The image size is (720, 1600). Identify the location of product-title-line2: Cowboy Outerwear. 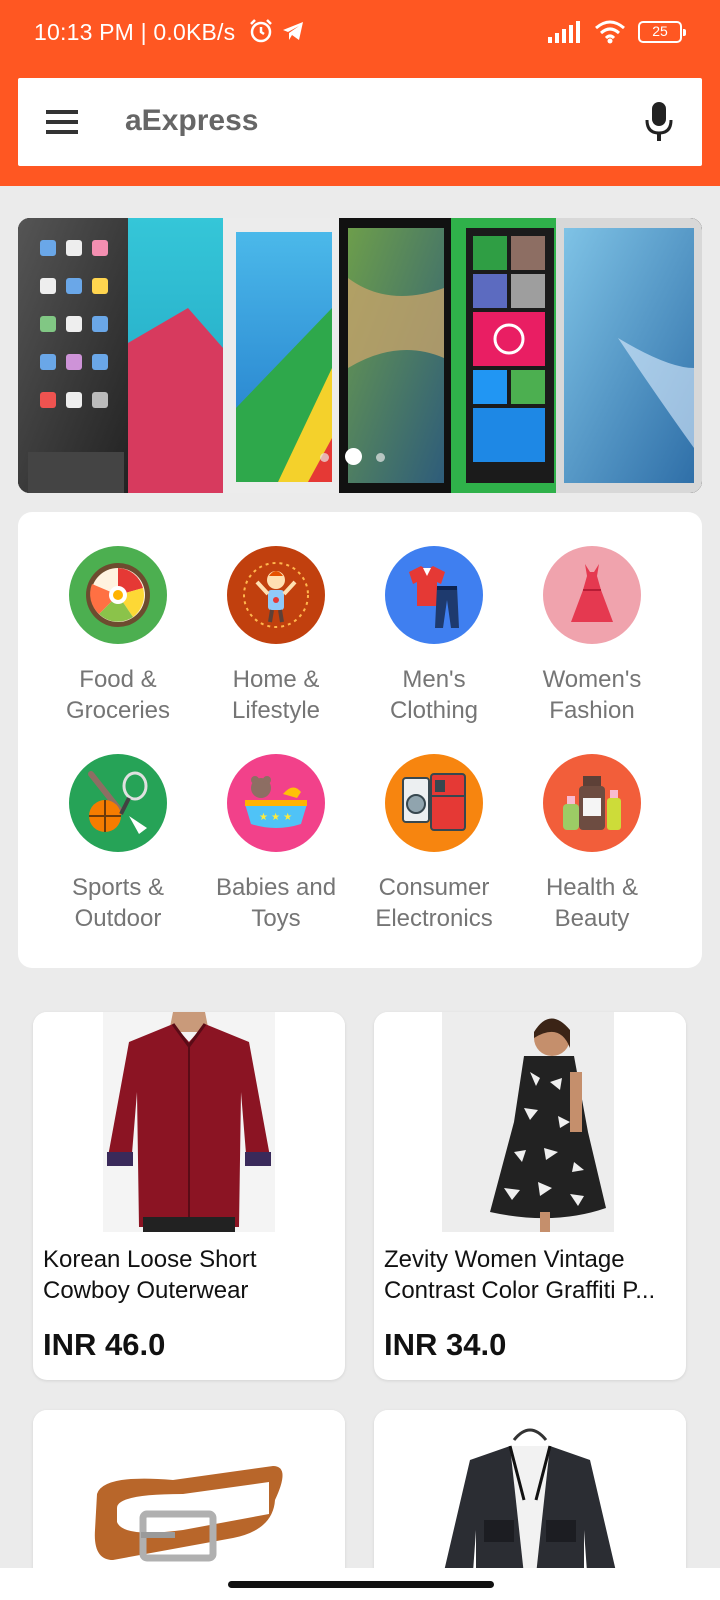
(146, 1290).